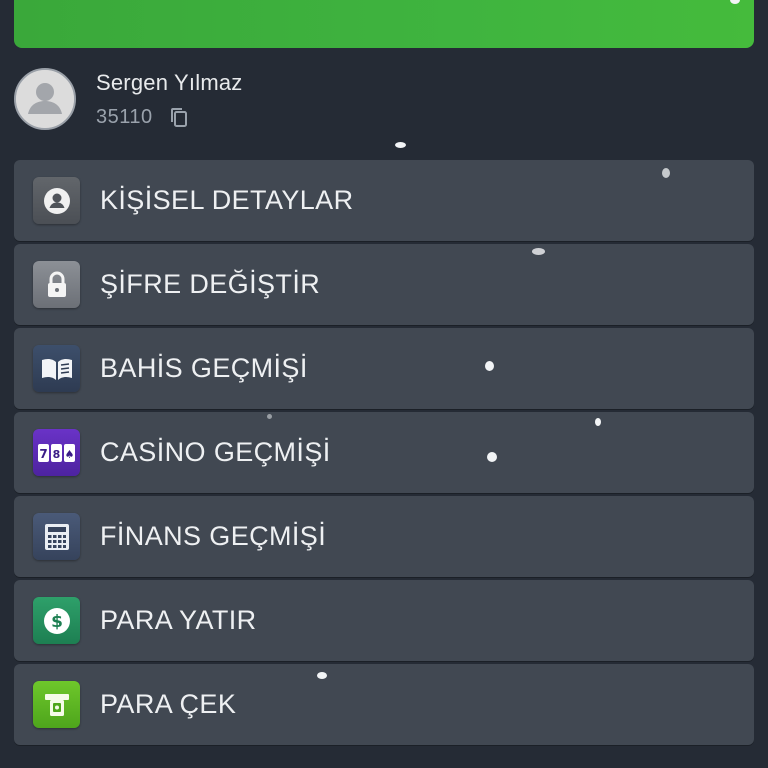  I want to click on menu-item-casino-history: 7 8 ♠ CASİNO GEÇMİŞİ, so click(384, 452).